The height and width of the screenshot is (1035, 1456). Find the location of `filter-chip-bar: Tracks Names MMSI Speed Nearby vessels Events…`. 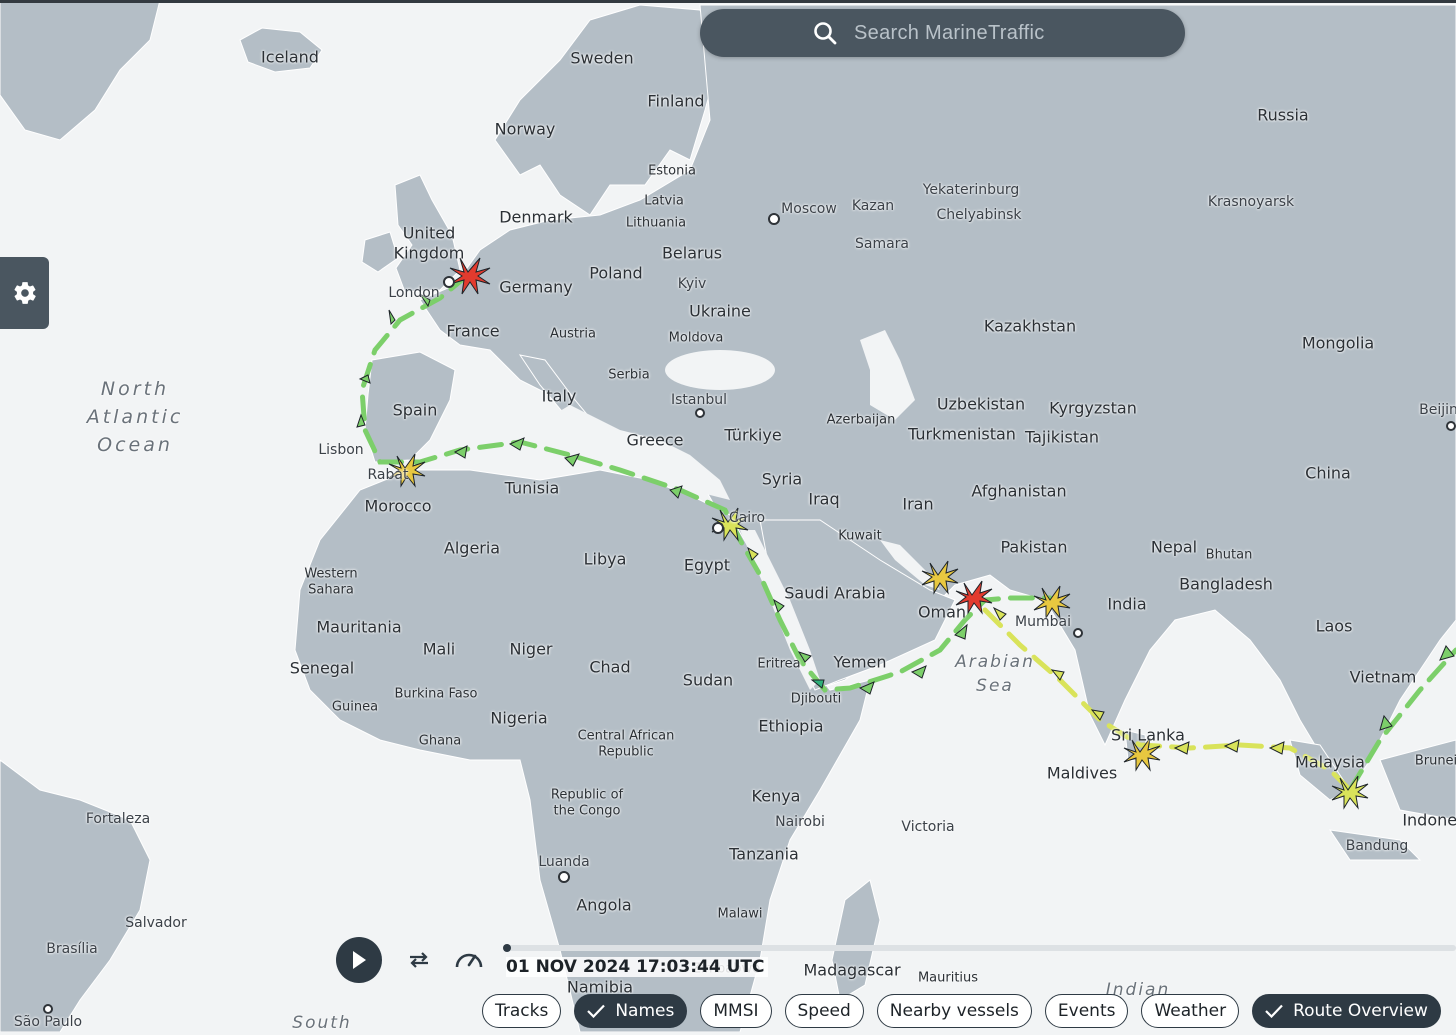

filter-chip-bar: Tracks Names MMSI Speed Nearby vessels Events… is located at coordinates (961, 1012).